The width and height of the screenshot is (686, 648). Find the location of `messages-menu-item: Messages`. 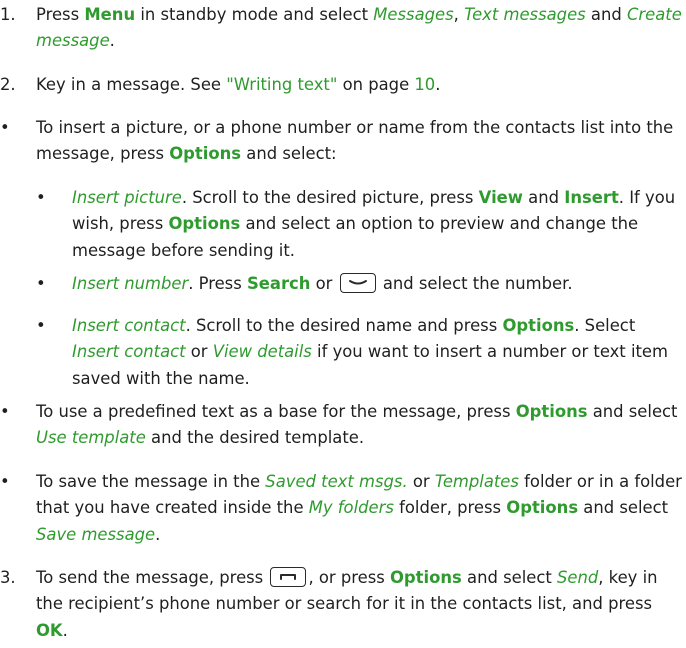

messages-menu-item: Messages is located at coordinates (413, 14).